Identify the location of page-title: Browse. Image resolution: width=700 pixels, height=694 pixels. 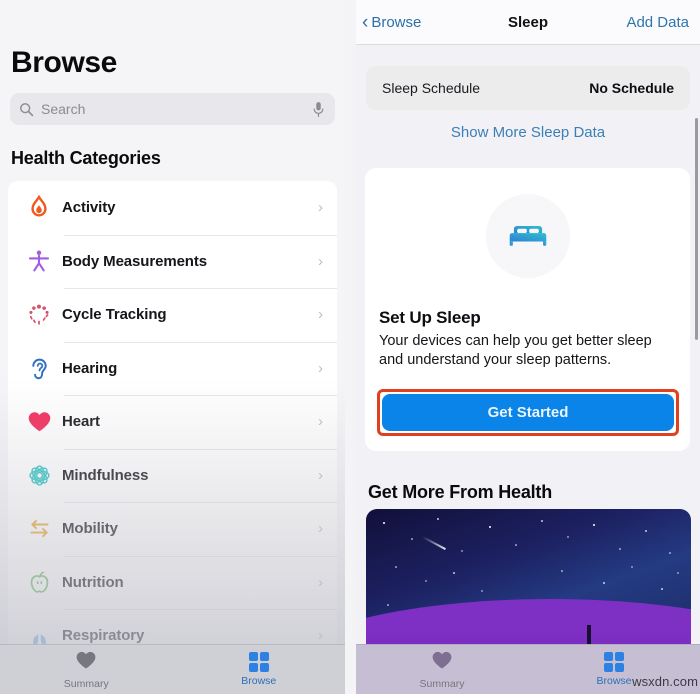
(64, 62).